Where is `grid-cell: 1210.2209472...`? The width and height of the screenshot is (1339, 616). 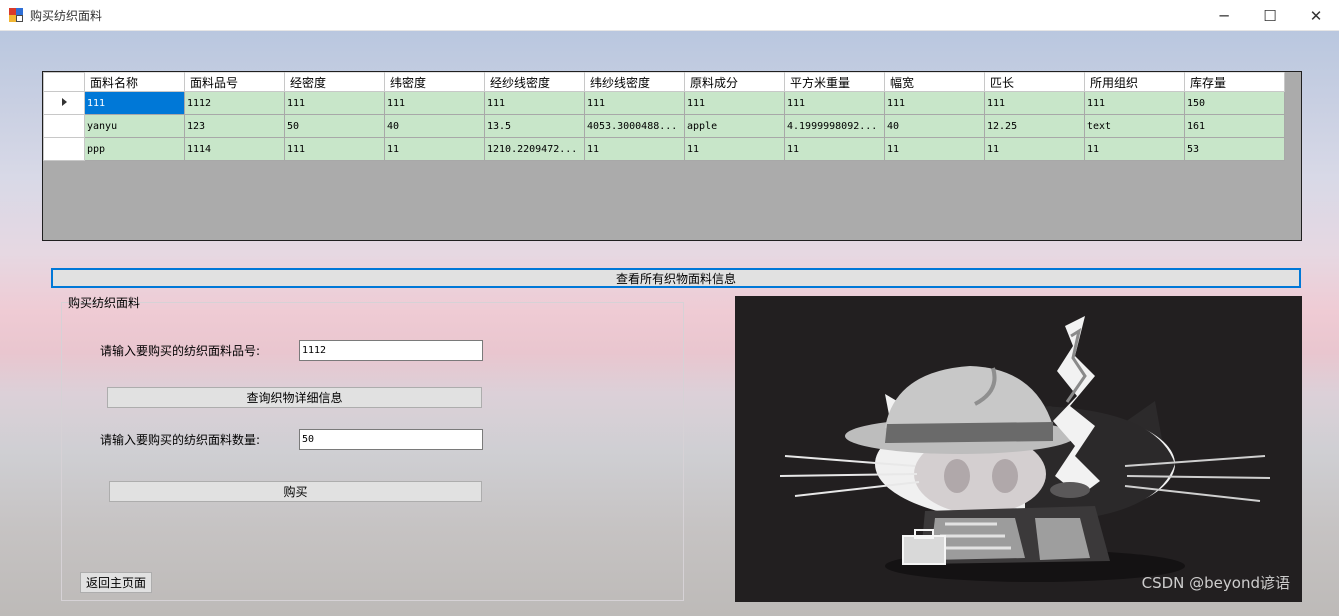 grid-cell: 1210.2209472... is located at coordinates (534, 149).